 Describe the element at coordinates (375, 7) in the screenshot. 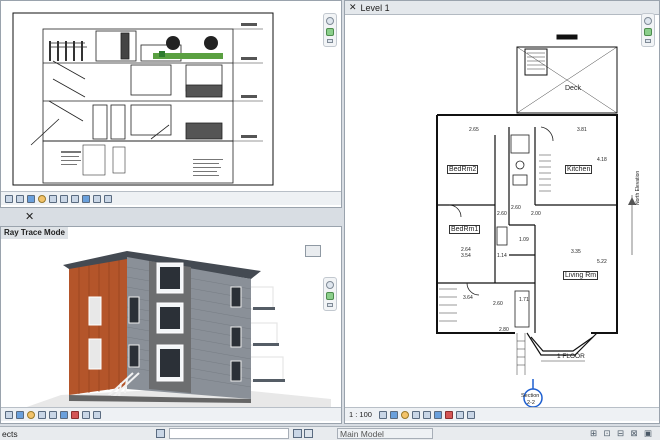

I see `plan-view-title: Level 1` at that location.